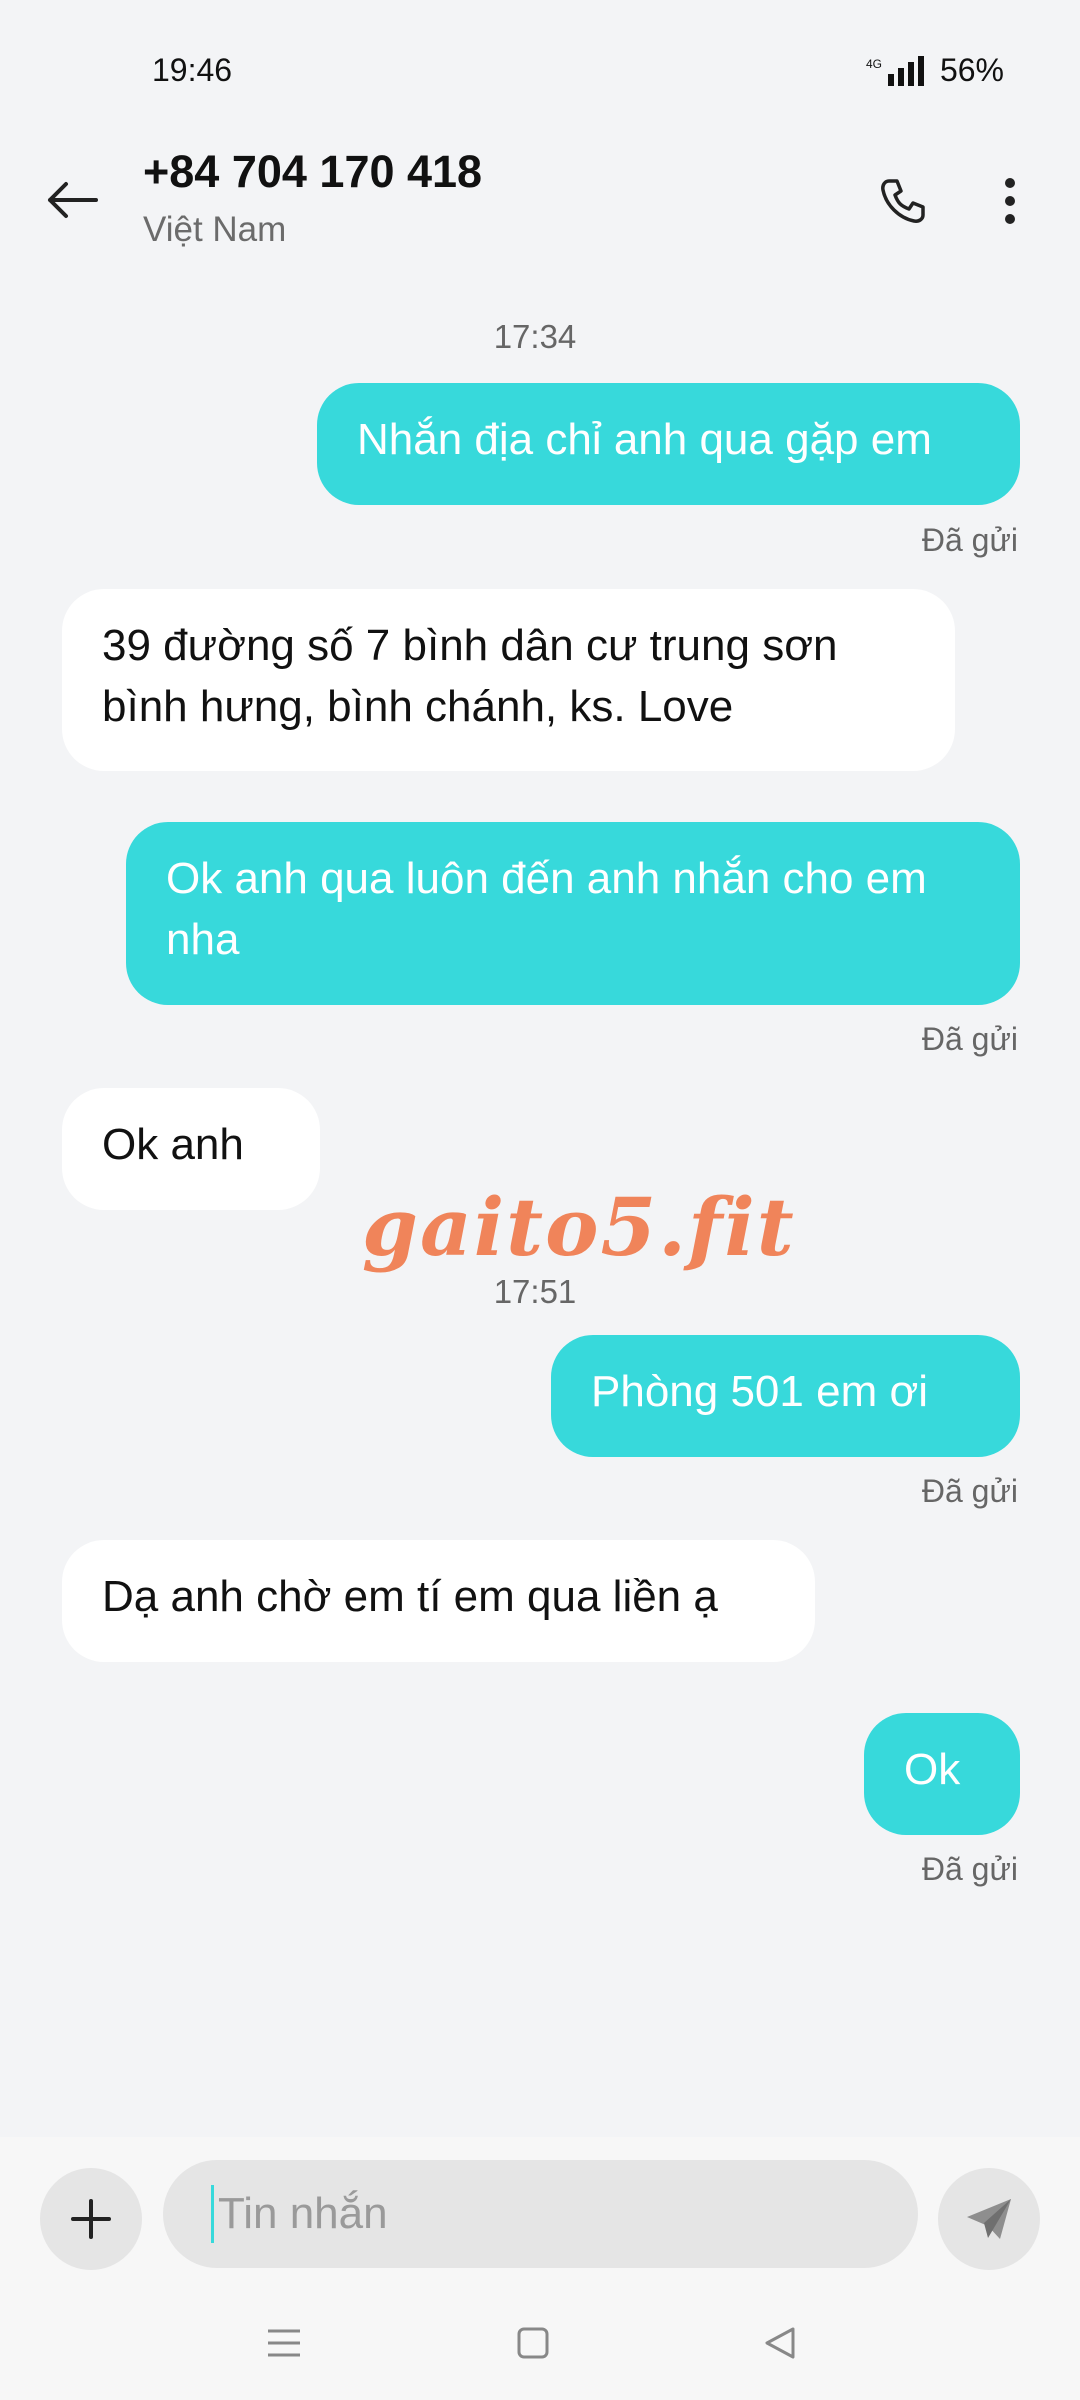  I want to click on home-square-icon, so click(533, 2343).